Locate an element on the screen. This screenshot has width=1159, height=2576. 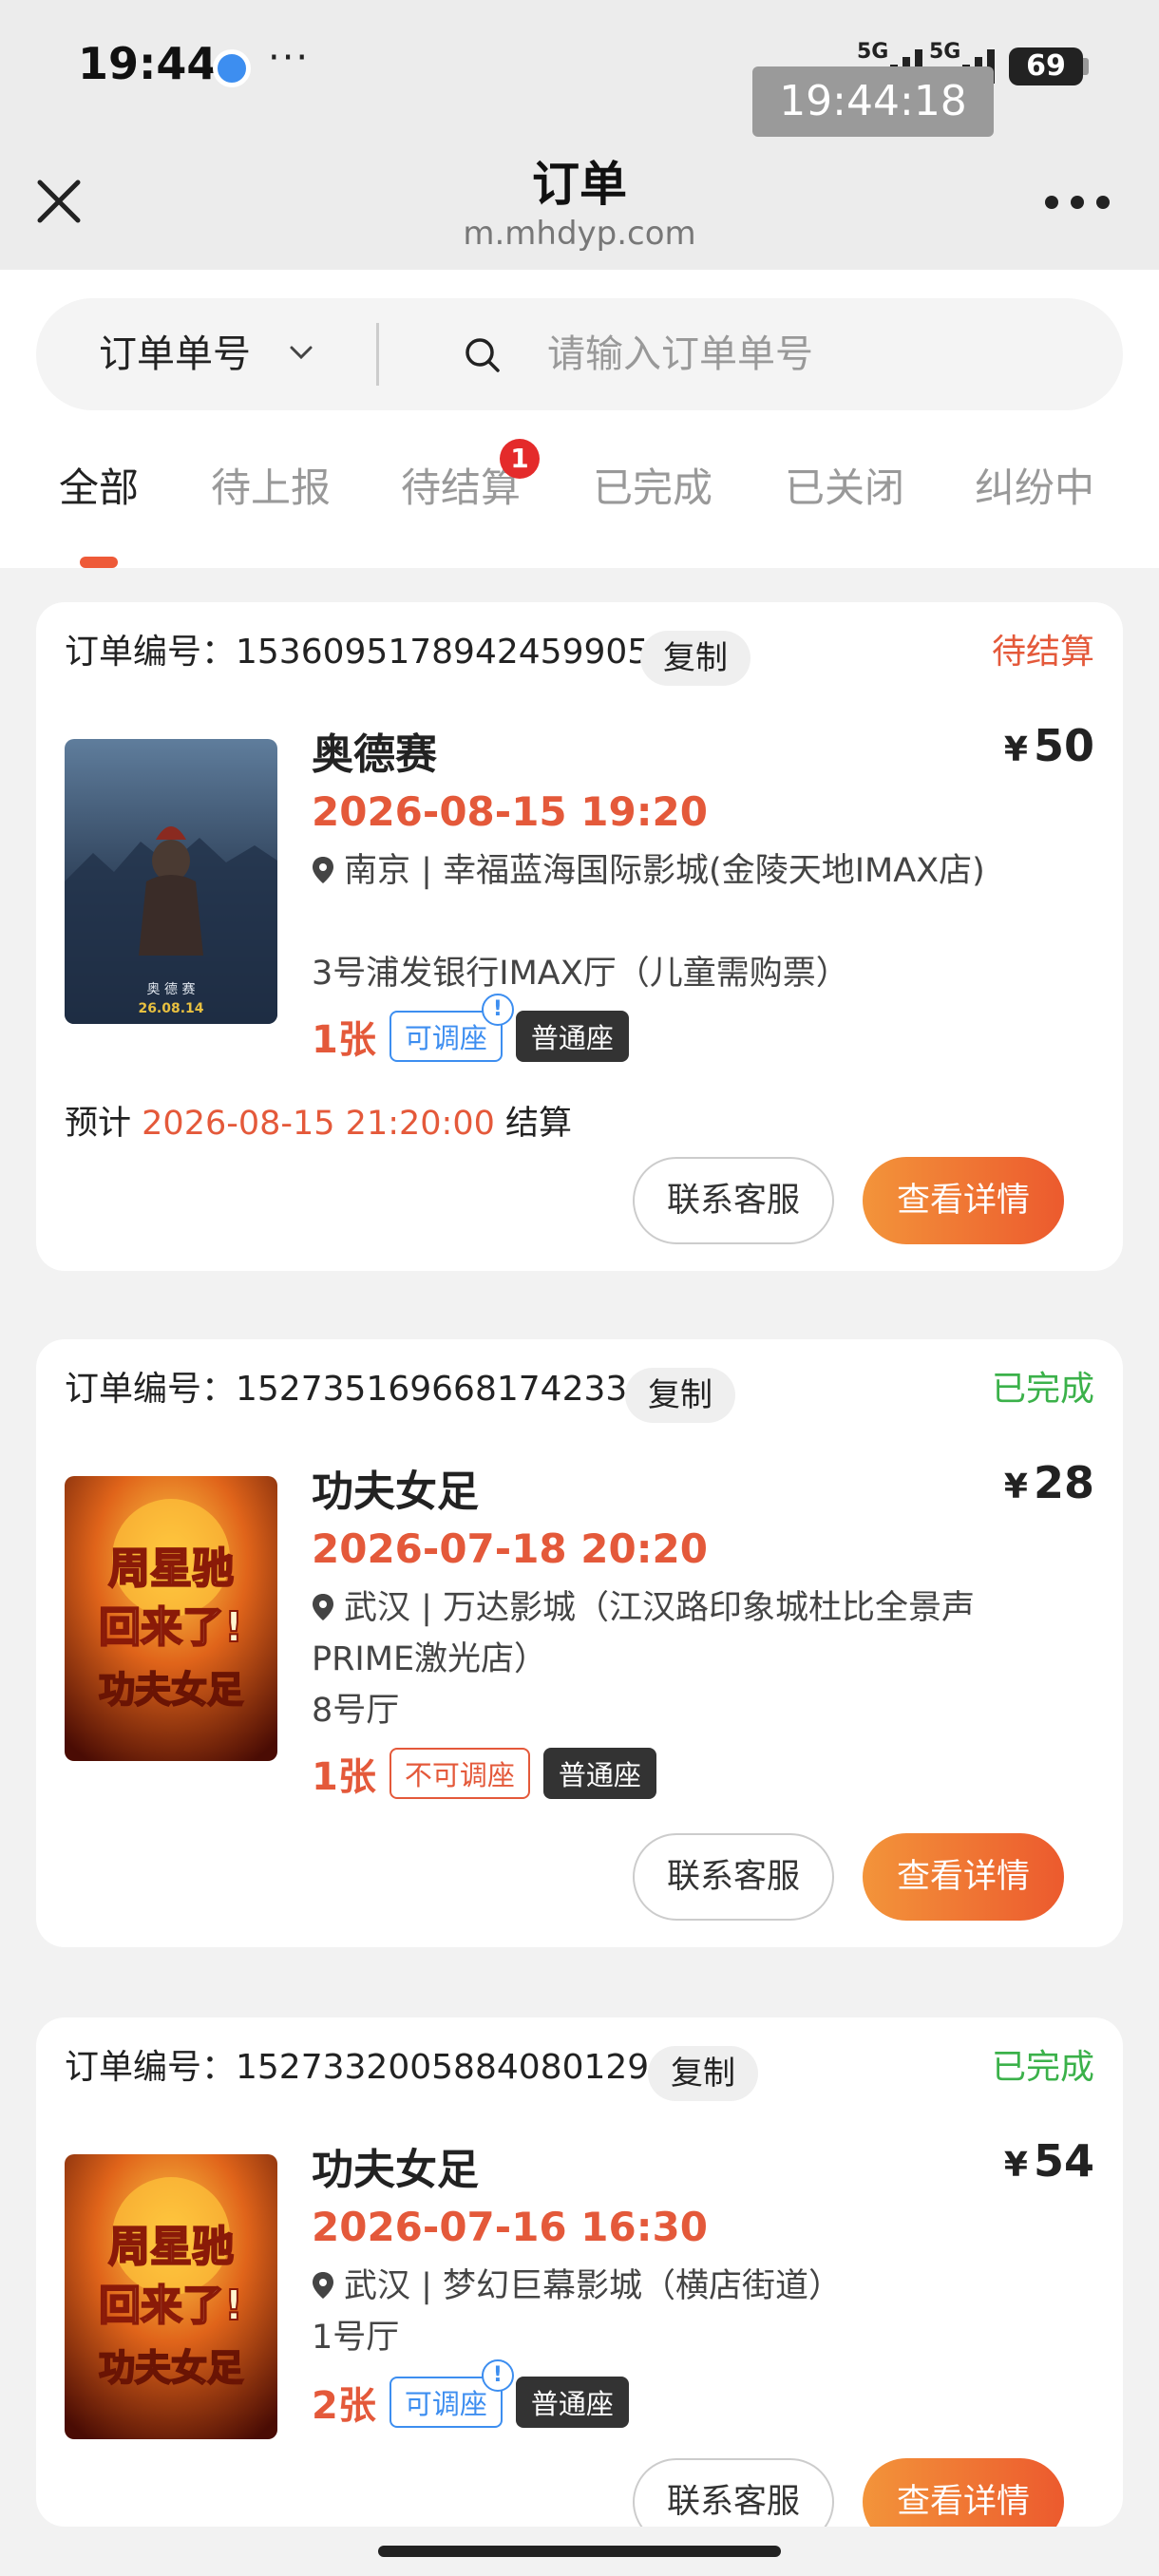
search-bar: 订单单号 is located at coordinates (579, 354).